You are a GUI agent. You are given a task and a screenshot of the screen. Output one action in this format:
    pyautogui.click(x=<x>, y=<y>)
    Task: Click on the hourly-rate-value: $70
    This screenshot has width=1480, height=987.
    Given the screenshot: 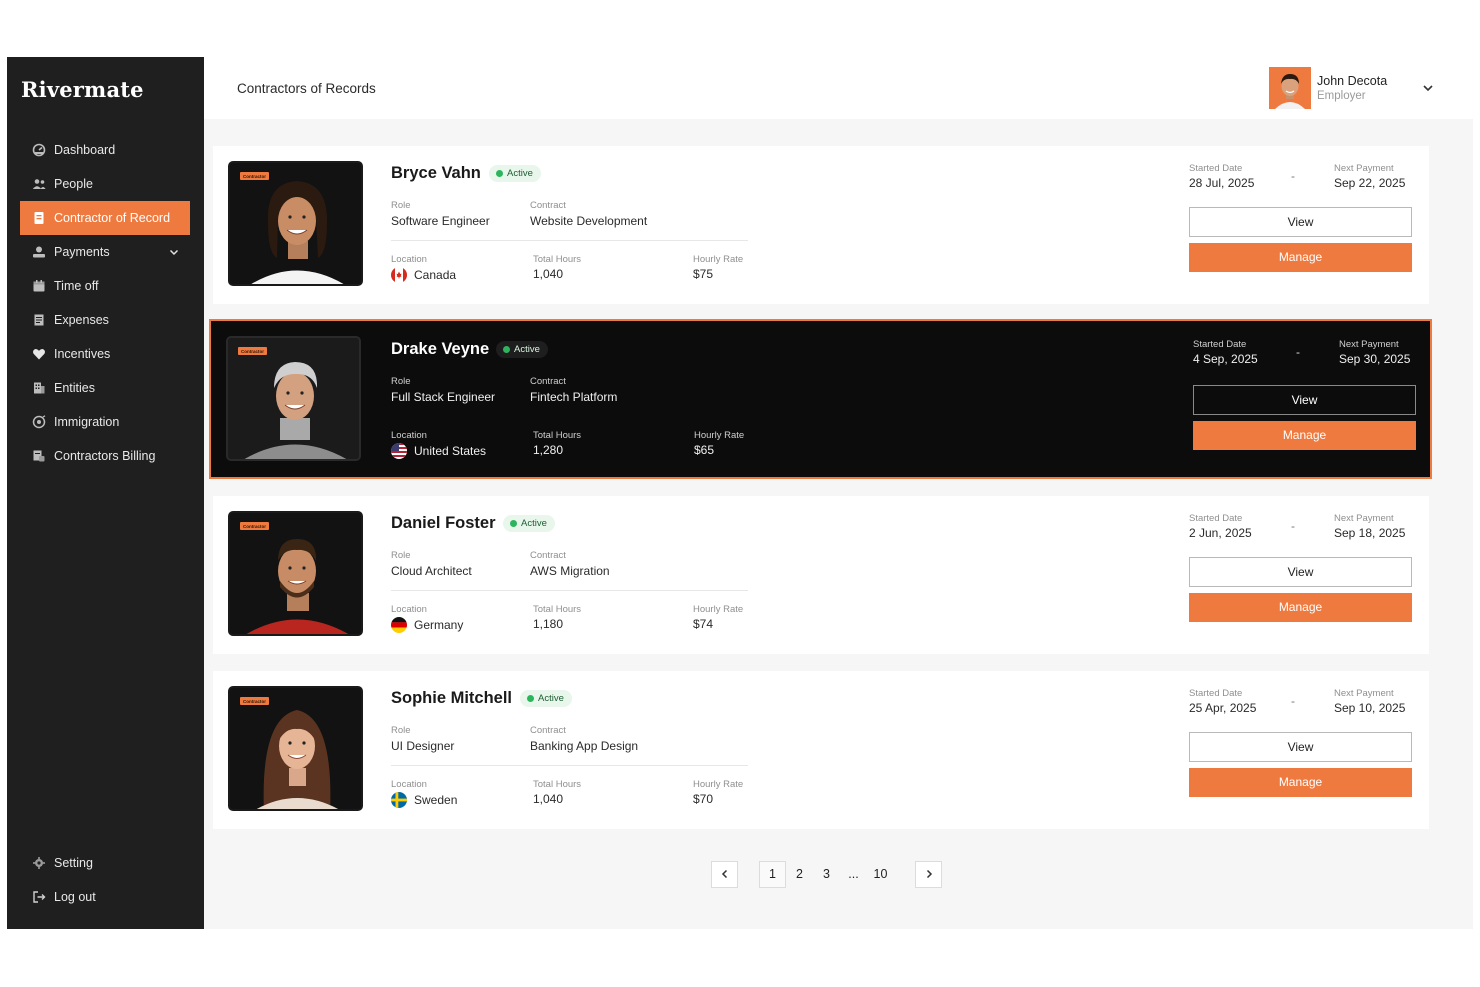 What is the action you would take?
    pyautogui.click(x=703, y=799)
    